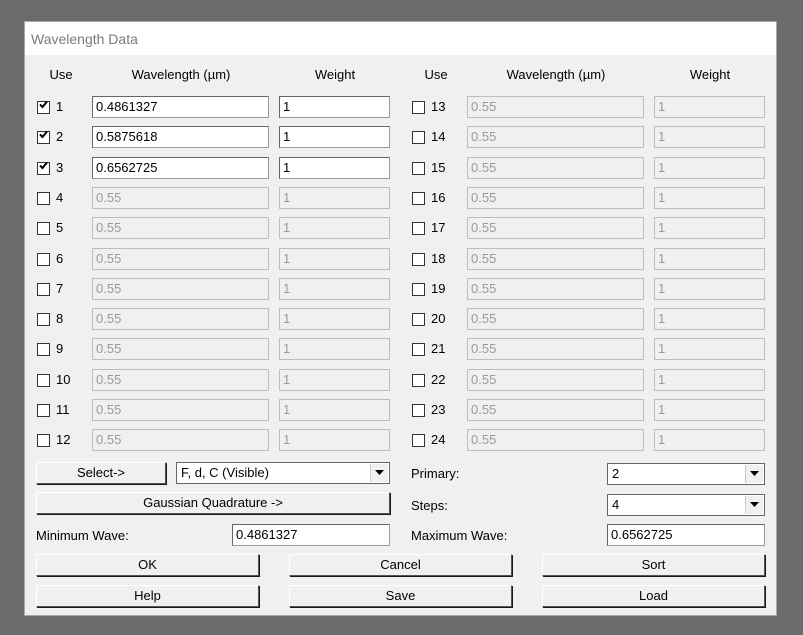  What do you see at coordinates (686, 474) in the screenshot?
I see `primary-dropdown: 2` at bounding box center [686, 474].